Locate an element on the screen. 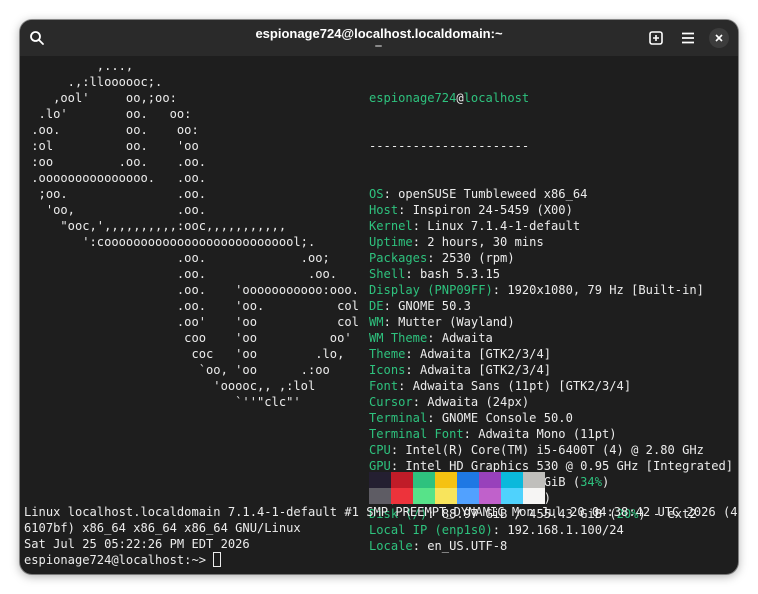  close-button is located at coordinates (719, 38).